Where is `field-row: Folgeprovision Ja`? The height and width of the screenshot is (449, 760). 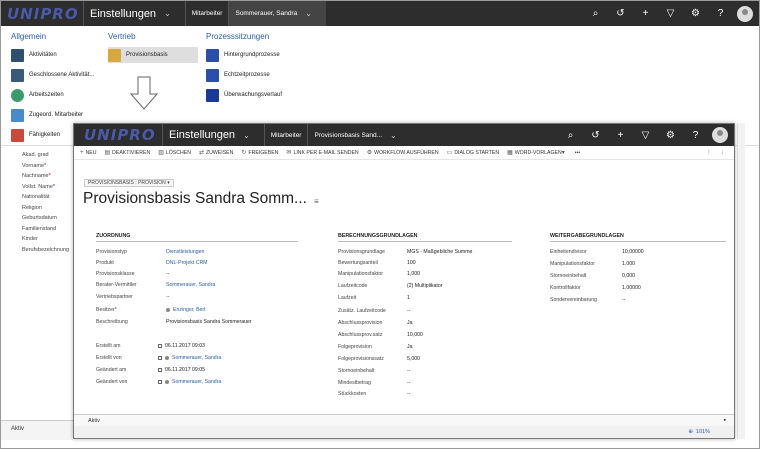 field-row: Folgeprovision Ja is located at coordinates (375, 347).